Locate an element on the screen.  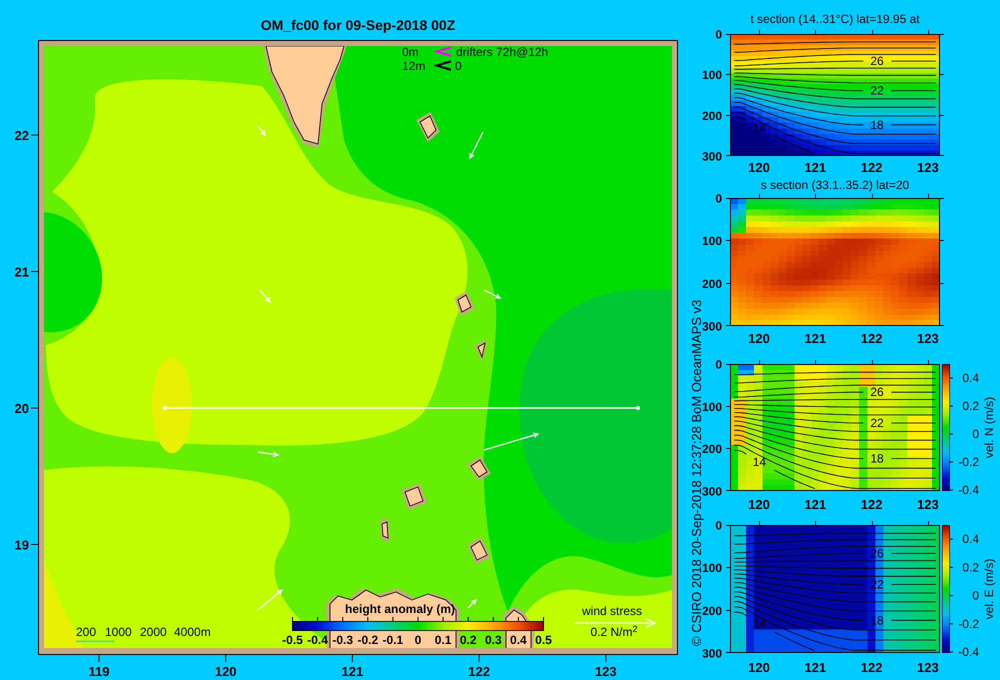
depth-label: 0m is located at coordinates (410, 52).